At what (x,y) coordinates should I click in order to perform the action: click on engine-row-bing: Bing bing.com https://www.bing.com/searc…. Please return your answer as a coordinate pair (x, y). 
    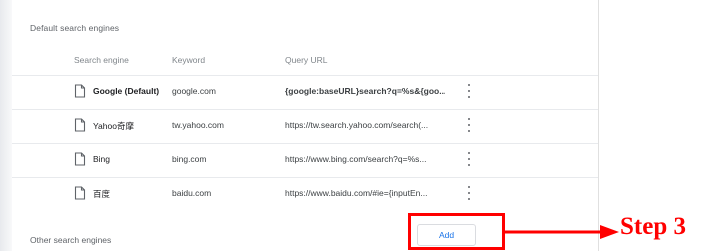
    Looking at the image, I should click on (305, 160).